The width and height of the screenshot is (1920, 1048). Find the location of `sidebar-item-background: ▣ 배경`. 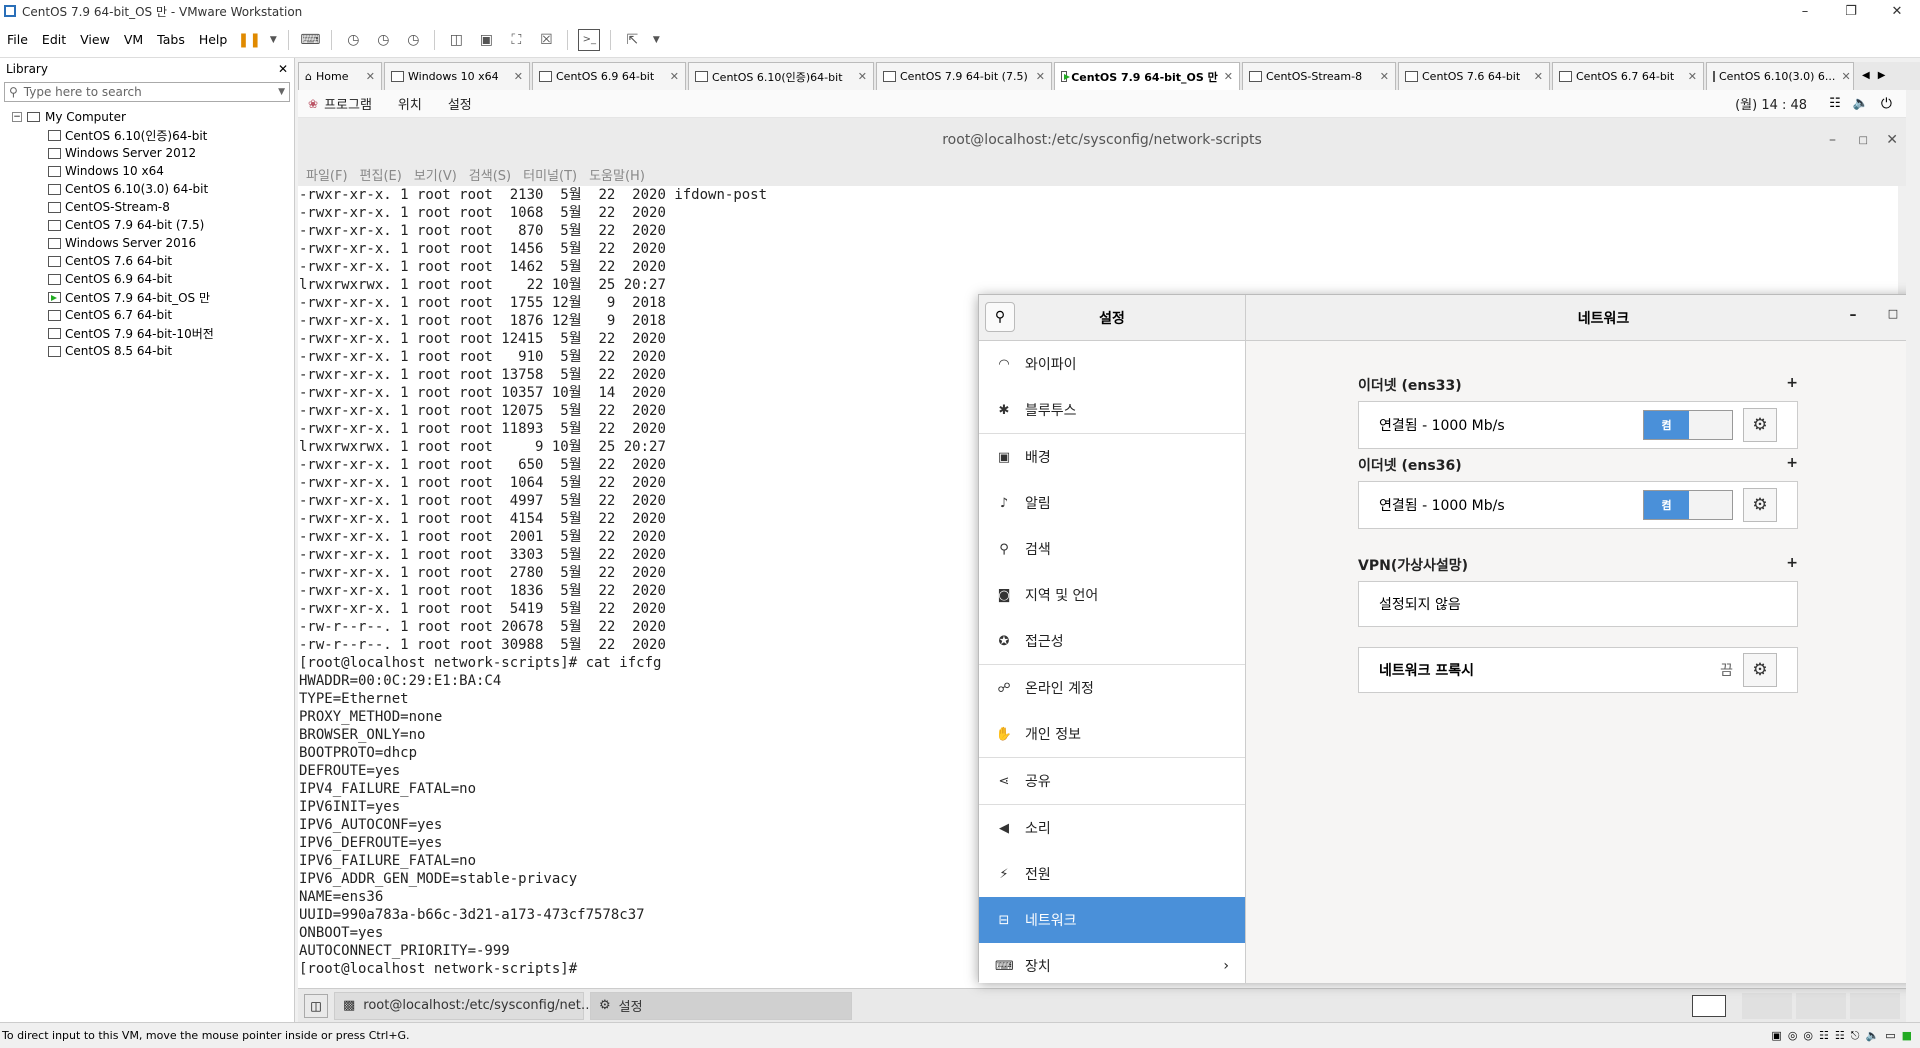

sidebar-item-background: ▣ 배경 is located at coordinates (1112, 457).